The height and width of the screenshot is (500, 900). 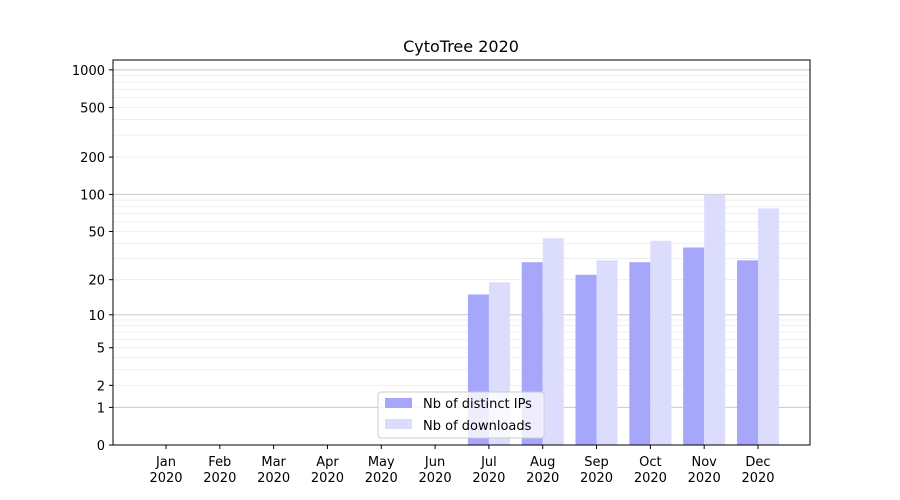 I want to click on y-tick-label: 5, so click(x=101, y=349).